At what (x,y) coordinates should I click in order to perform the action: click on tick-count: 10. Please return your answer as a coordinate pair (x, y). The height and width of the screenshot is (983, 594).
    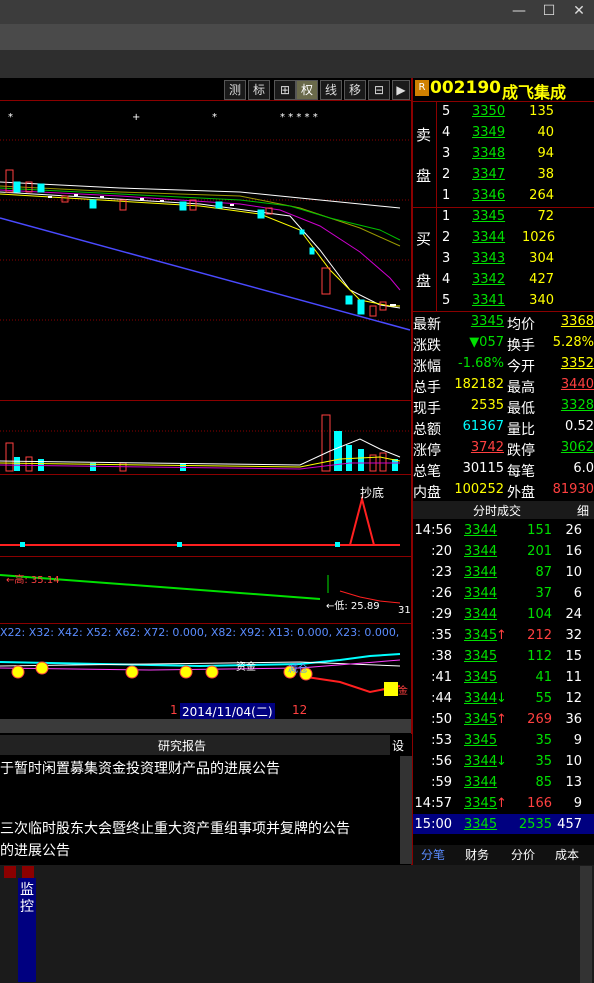
    Looking at the image, I should click on (573, 761).